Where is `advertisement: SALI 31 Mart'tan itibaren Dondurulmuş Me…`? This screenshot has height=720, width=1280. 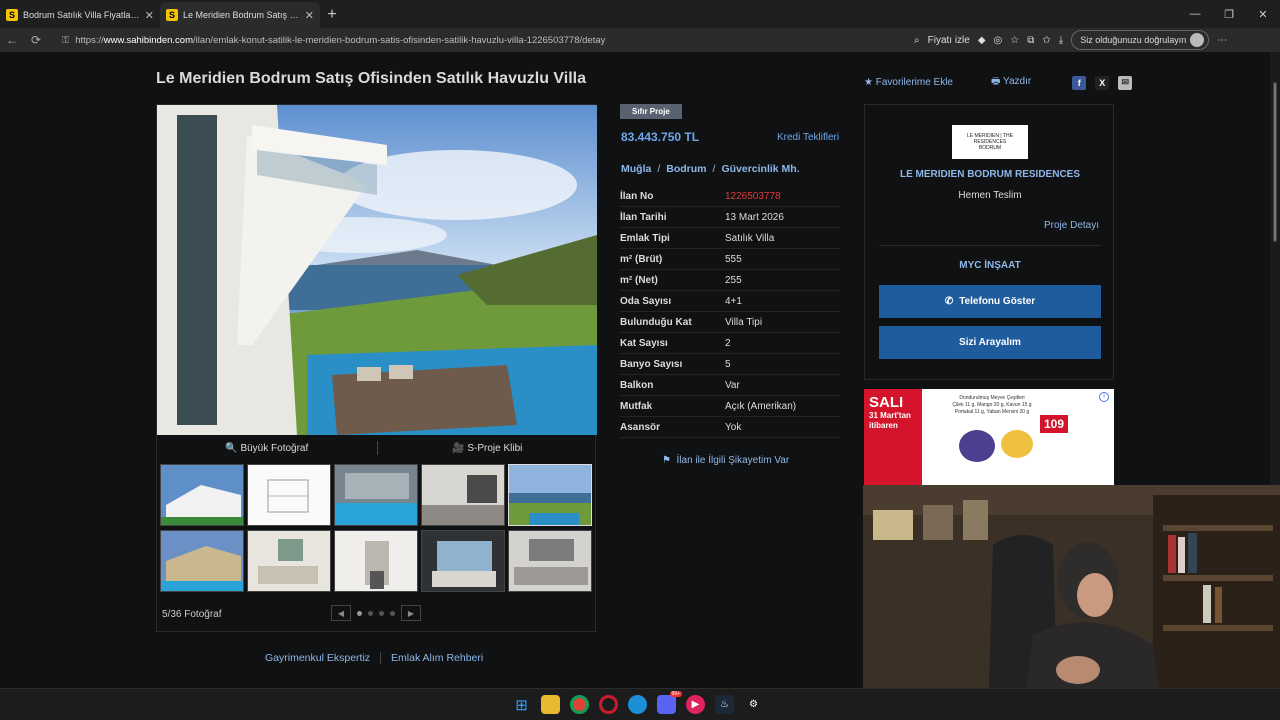
advertisement: SALI 31 Mart'tan itibaren Dondurulmuş Me… is located at coordinates (989, 437).